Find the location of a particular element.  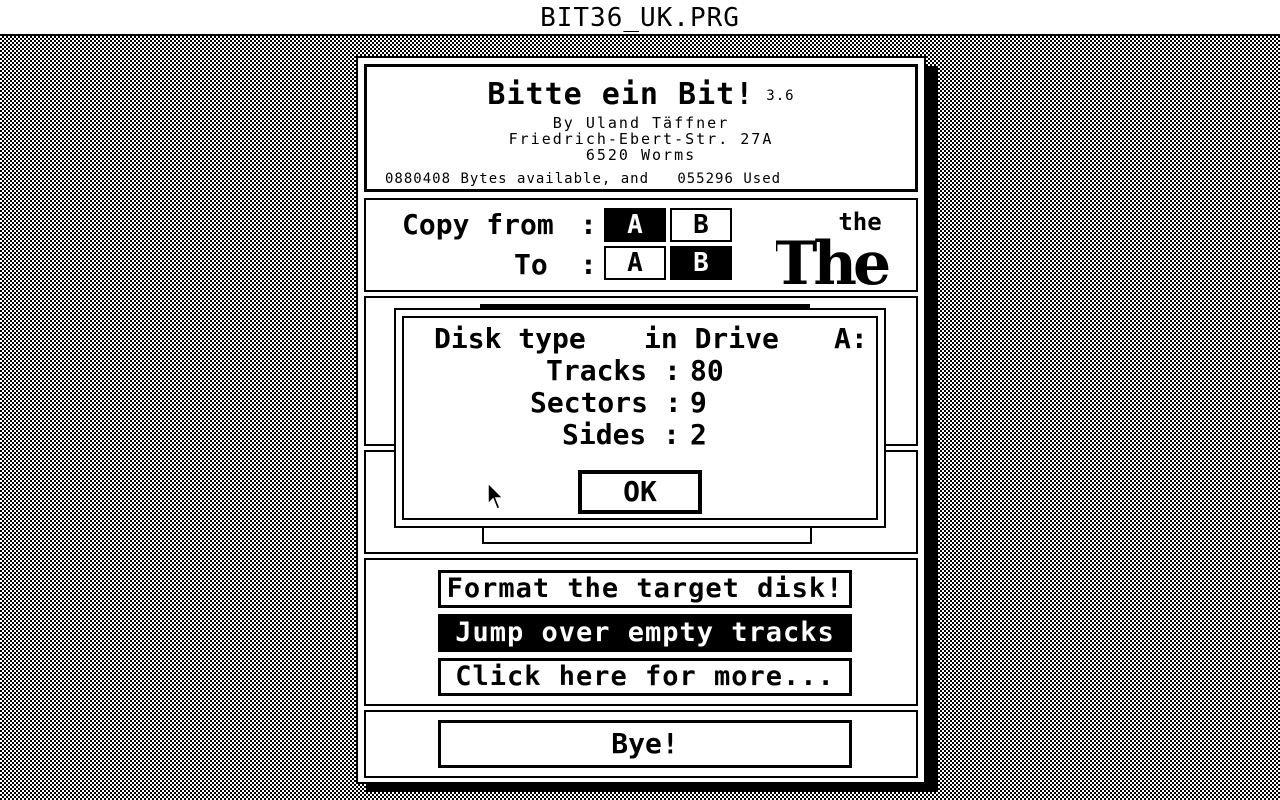

sectors-label: Sectors : is located at coordinates (606, 402).